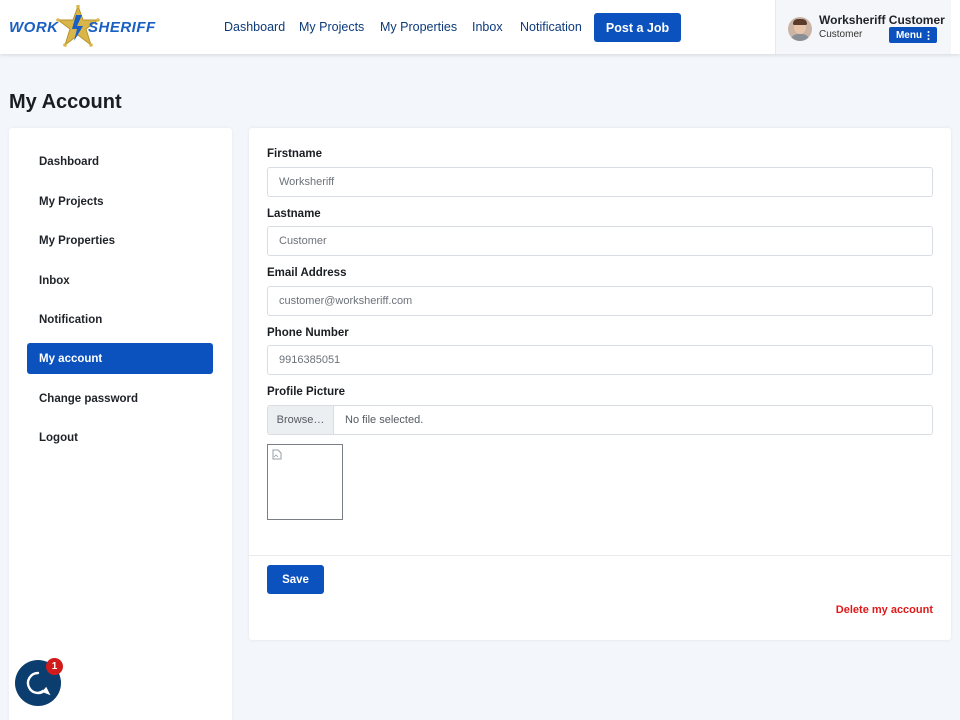 This screenshot has width=960, height=720. I want to click on lastname-field: Customer, so click(600, 241).